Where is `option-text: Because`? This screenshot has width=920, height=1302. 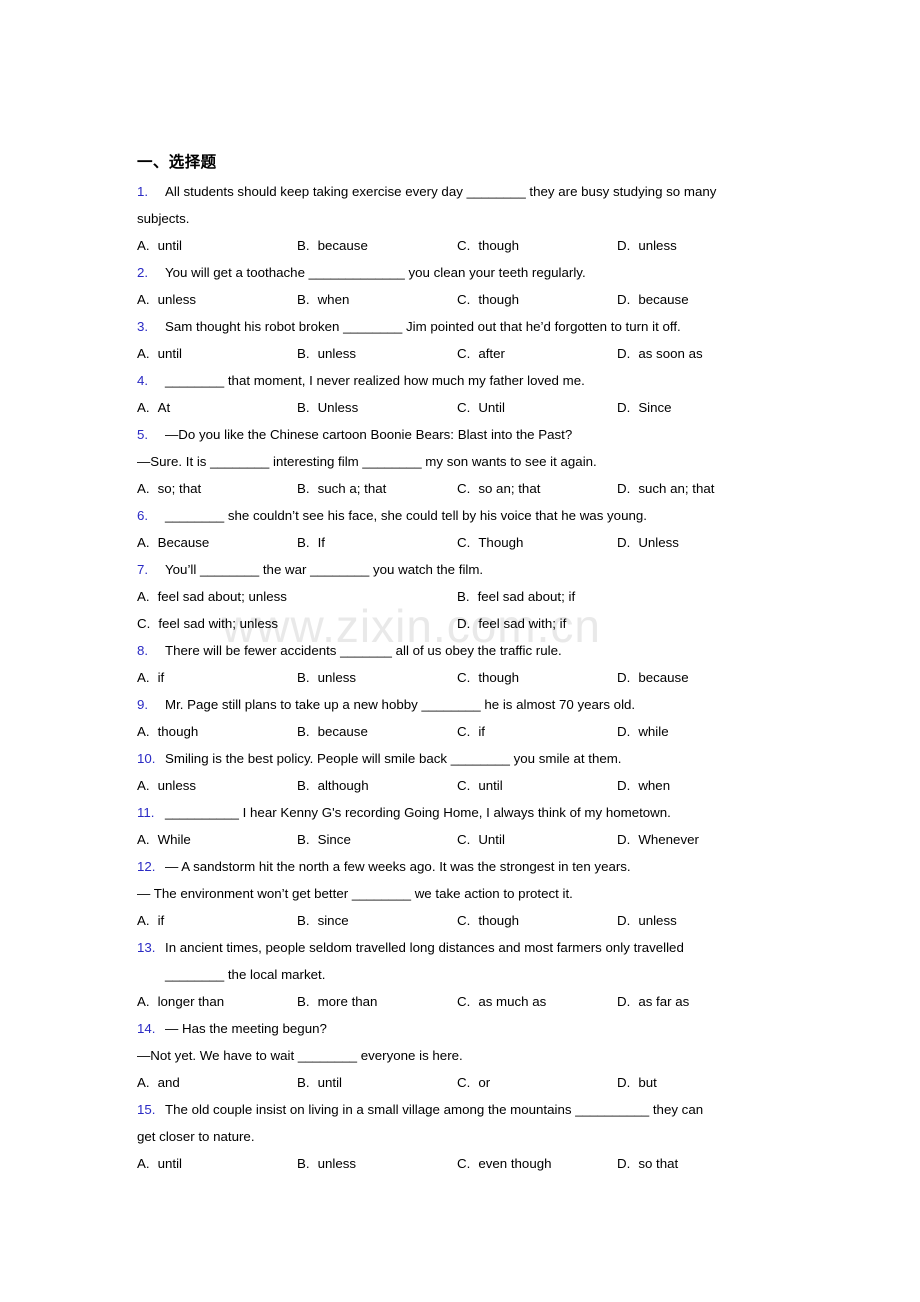
option-text: Because is located at coordinates (183, 542).